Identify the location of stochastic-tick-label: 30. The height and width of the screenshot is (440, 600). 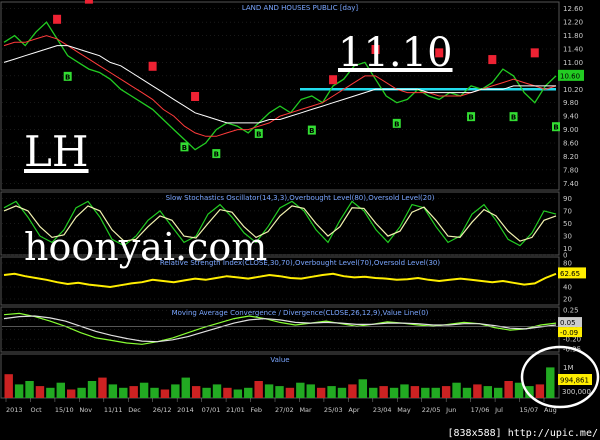
(567, 237).